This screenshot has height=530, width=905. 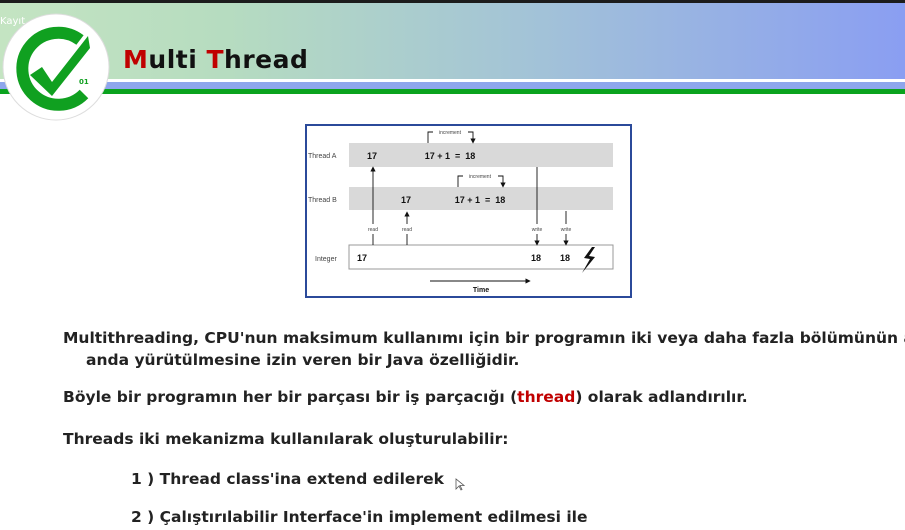 I want to click on time-label: Time, so click(x=481, y=290).